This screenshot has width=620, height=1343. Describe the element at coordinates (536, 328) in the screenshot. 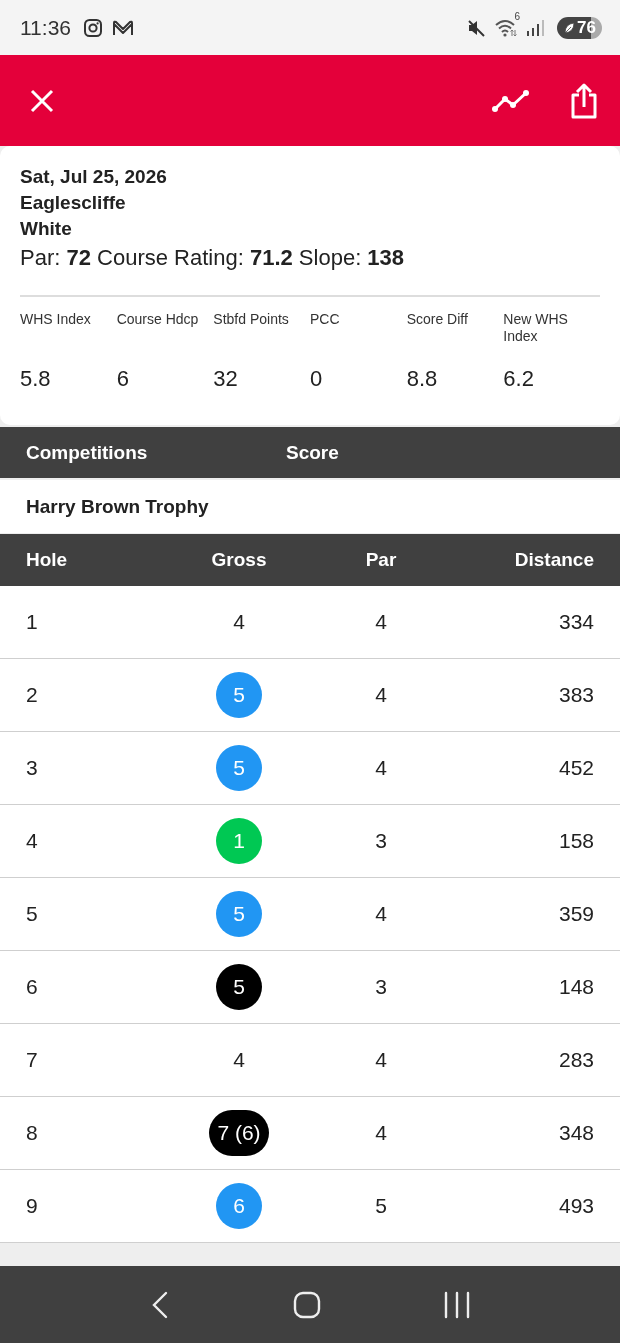

I see `stat-label: New WHS Index` at that location.